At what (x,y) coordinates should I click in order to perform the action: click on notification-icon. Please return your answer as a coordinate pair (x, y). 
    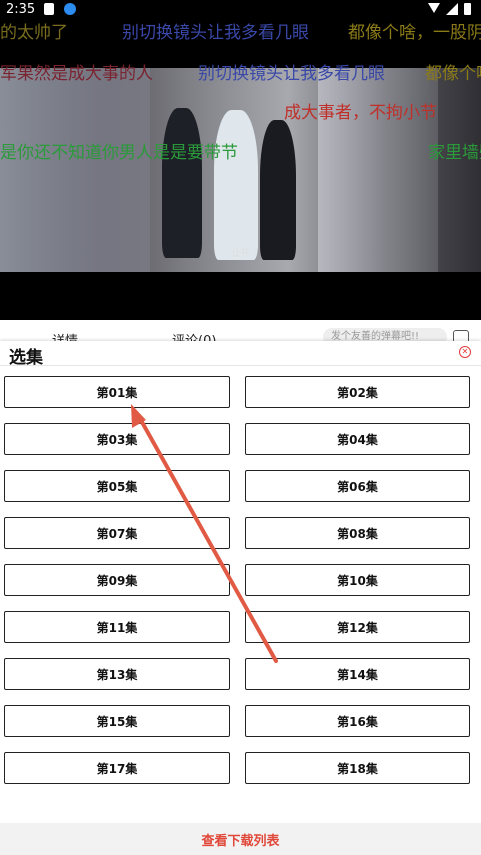
    Looking at the image, I should click on (49, 9).